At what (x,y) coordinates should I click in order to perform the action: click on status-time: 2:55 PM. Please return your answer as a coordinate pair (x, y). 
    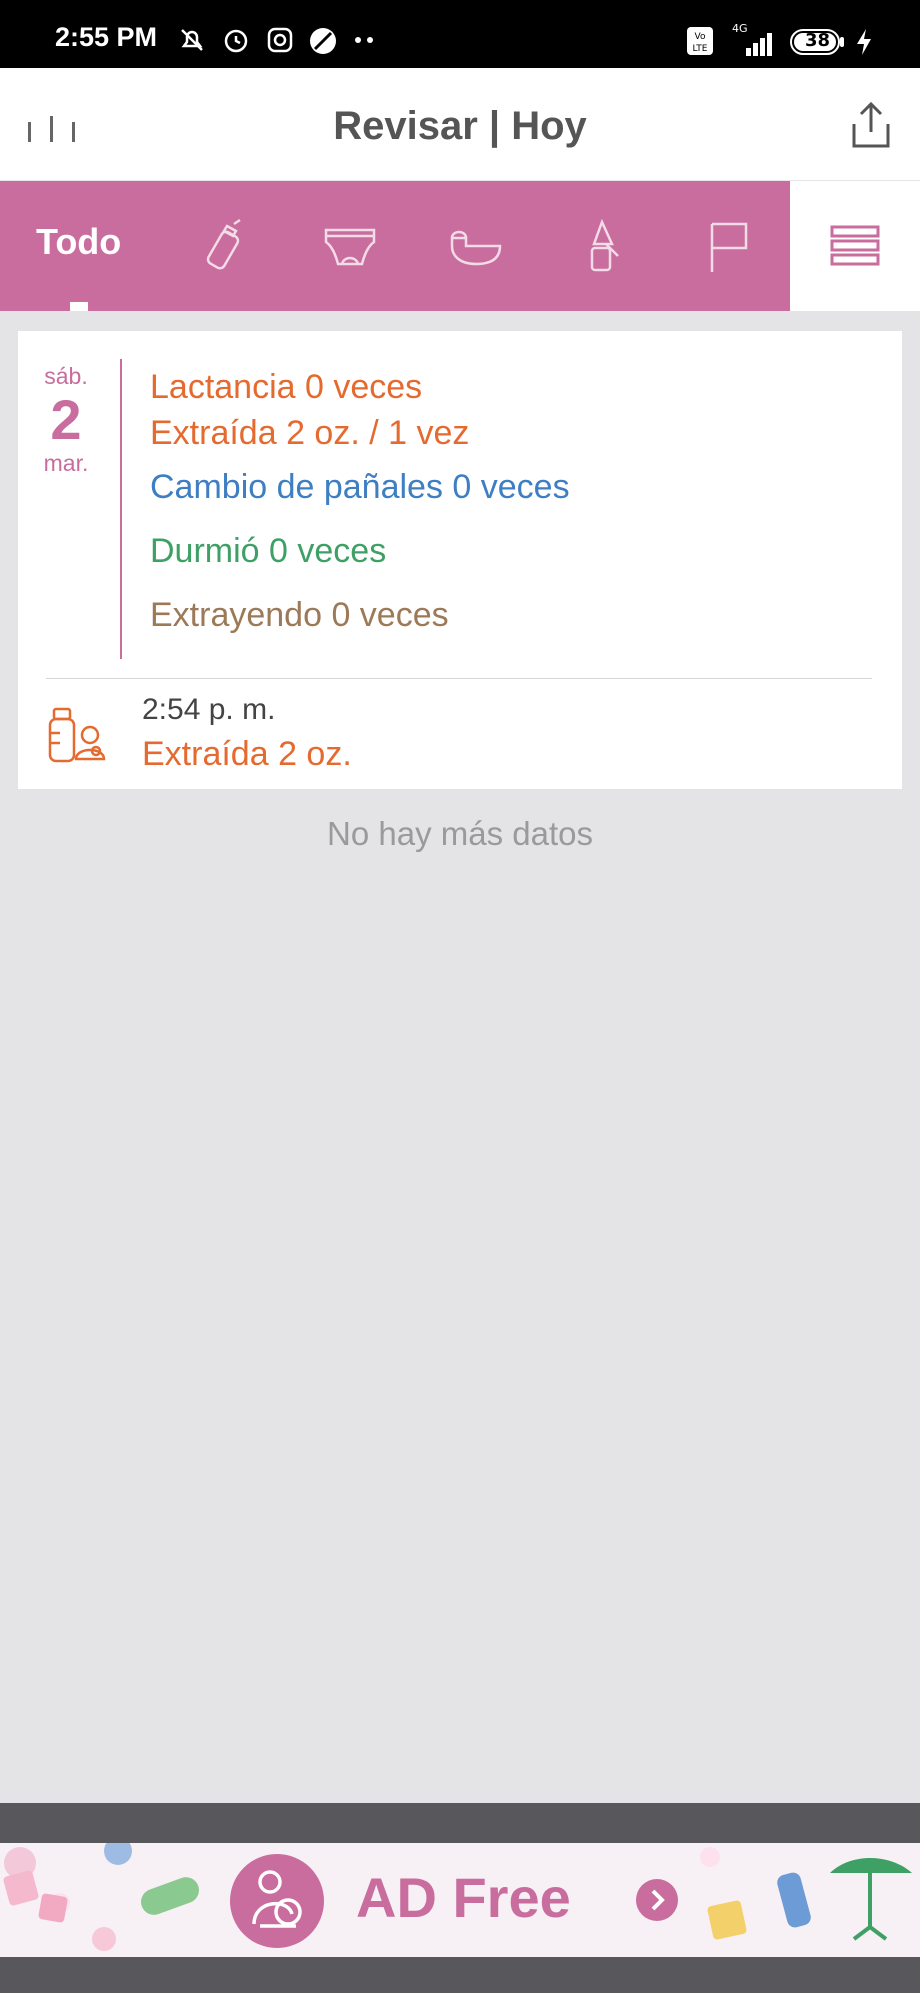
    Looking at the image, I should click on (106, 37).